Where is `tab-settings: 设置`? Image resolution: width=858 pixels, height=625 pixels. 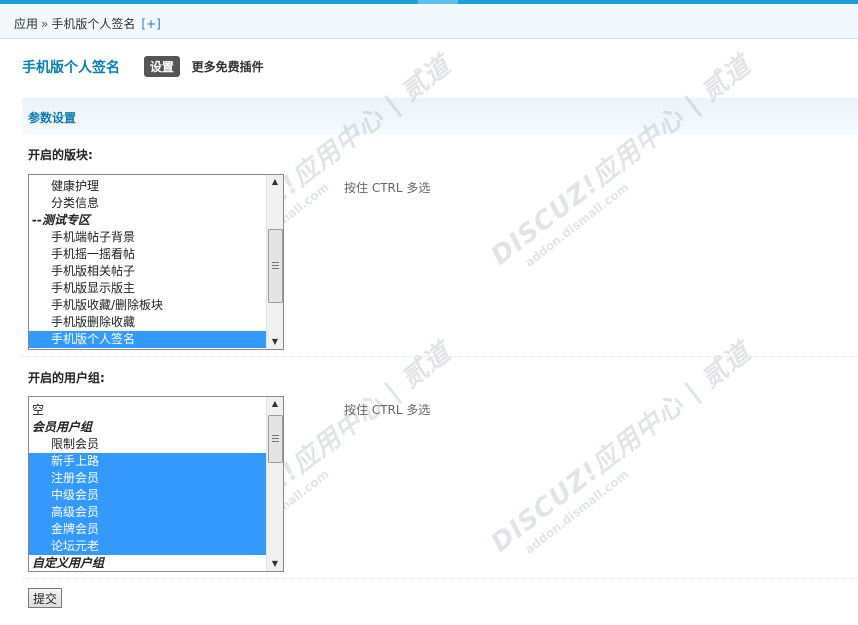
tab-settings: 设置 is located at coordinates (161, 66).